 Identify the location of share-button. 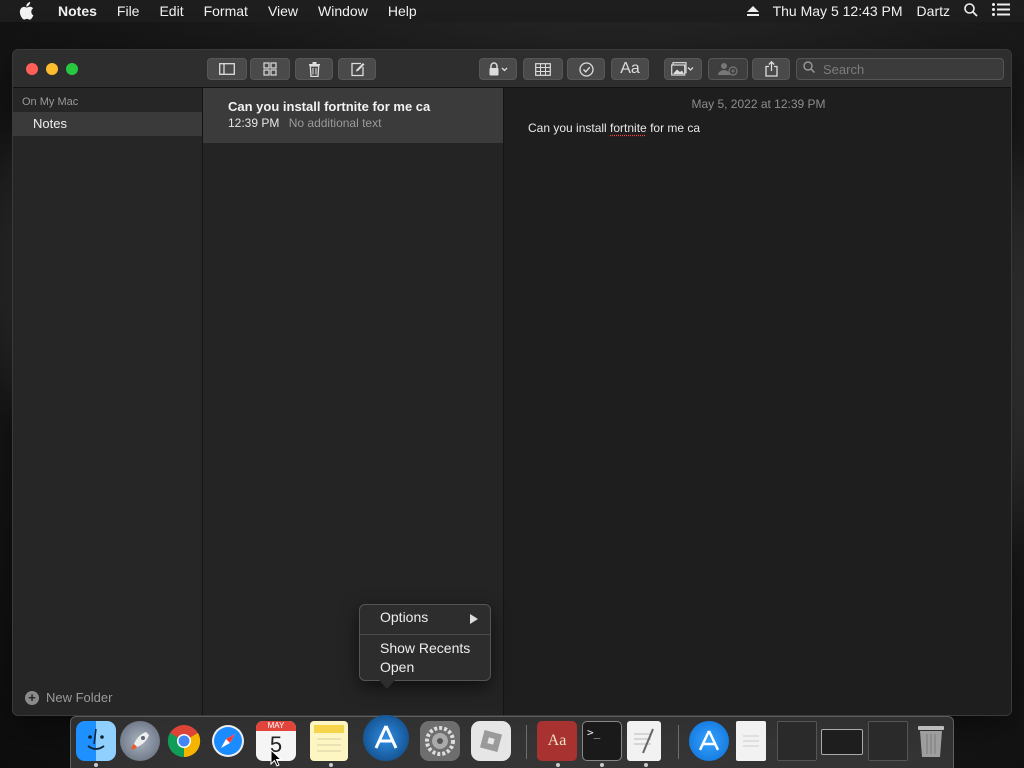
(771, 69).